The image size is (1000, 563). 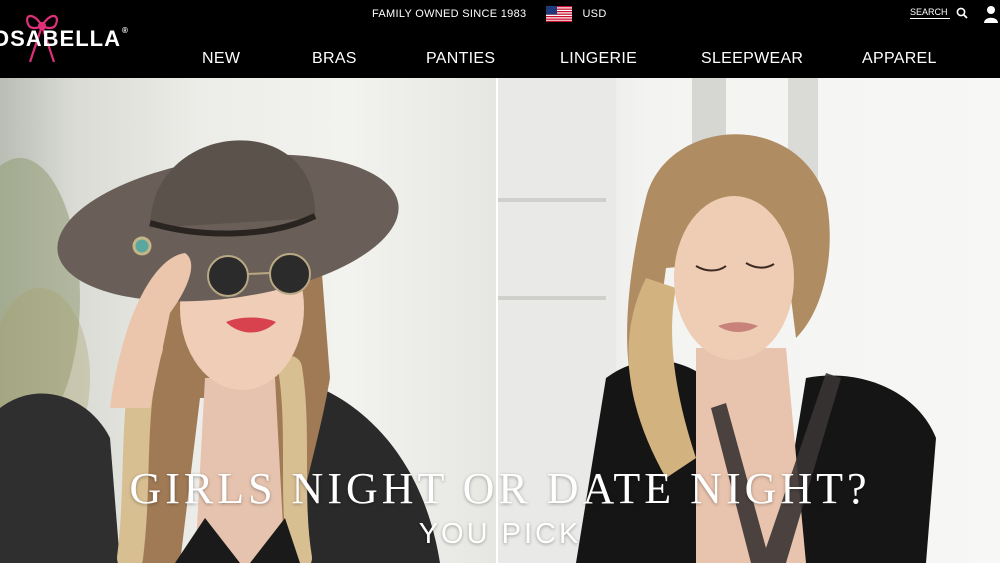 What do you see at coordinates (449, 14) in the screenshot?
I see `tagline: FAMILY OWNED SINCE 1983` at bounding box center [449, 14].